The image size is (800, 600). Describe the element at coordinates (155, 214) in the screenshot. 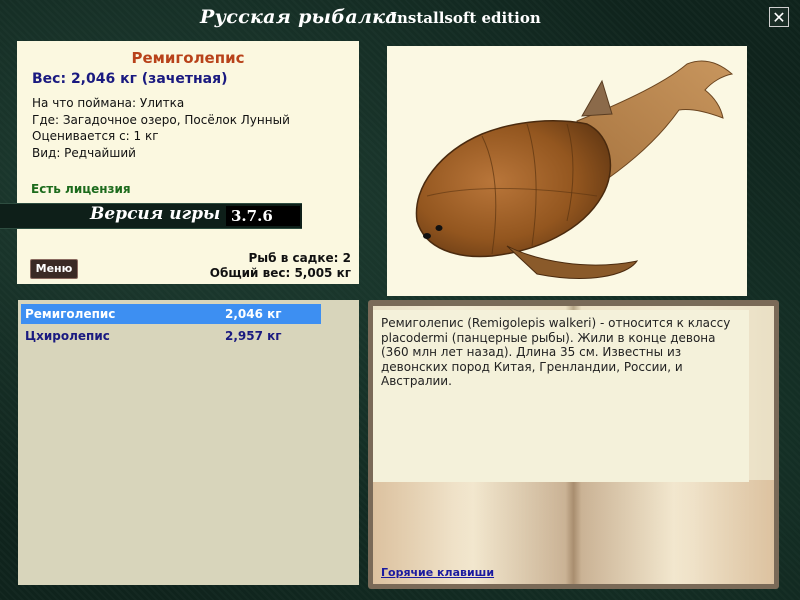

I see `version-label: Версия игры` at that location.